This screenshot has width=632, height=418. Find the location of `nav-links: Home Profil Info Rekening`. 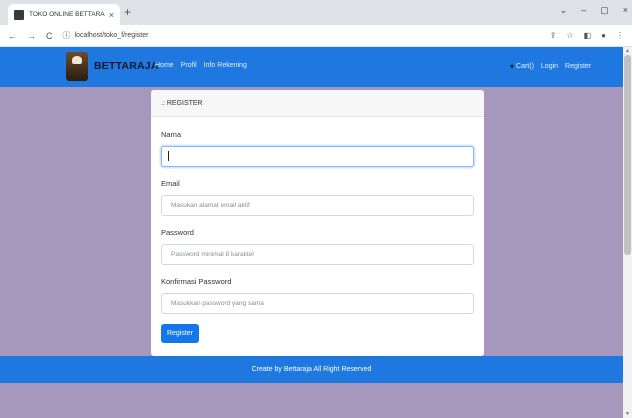

nav-links: Home Profil Info Rekening is located at coordinates (201, 65).